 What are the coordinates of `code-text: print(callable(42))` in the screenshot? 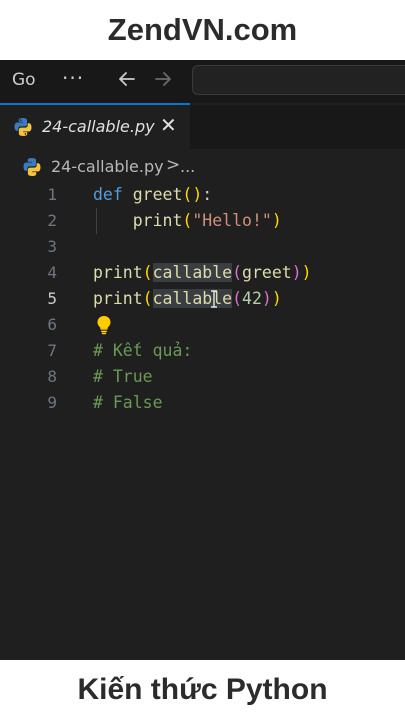 It's located at (187, 299).